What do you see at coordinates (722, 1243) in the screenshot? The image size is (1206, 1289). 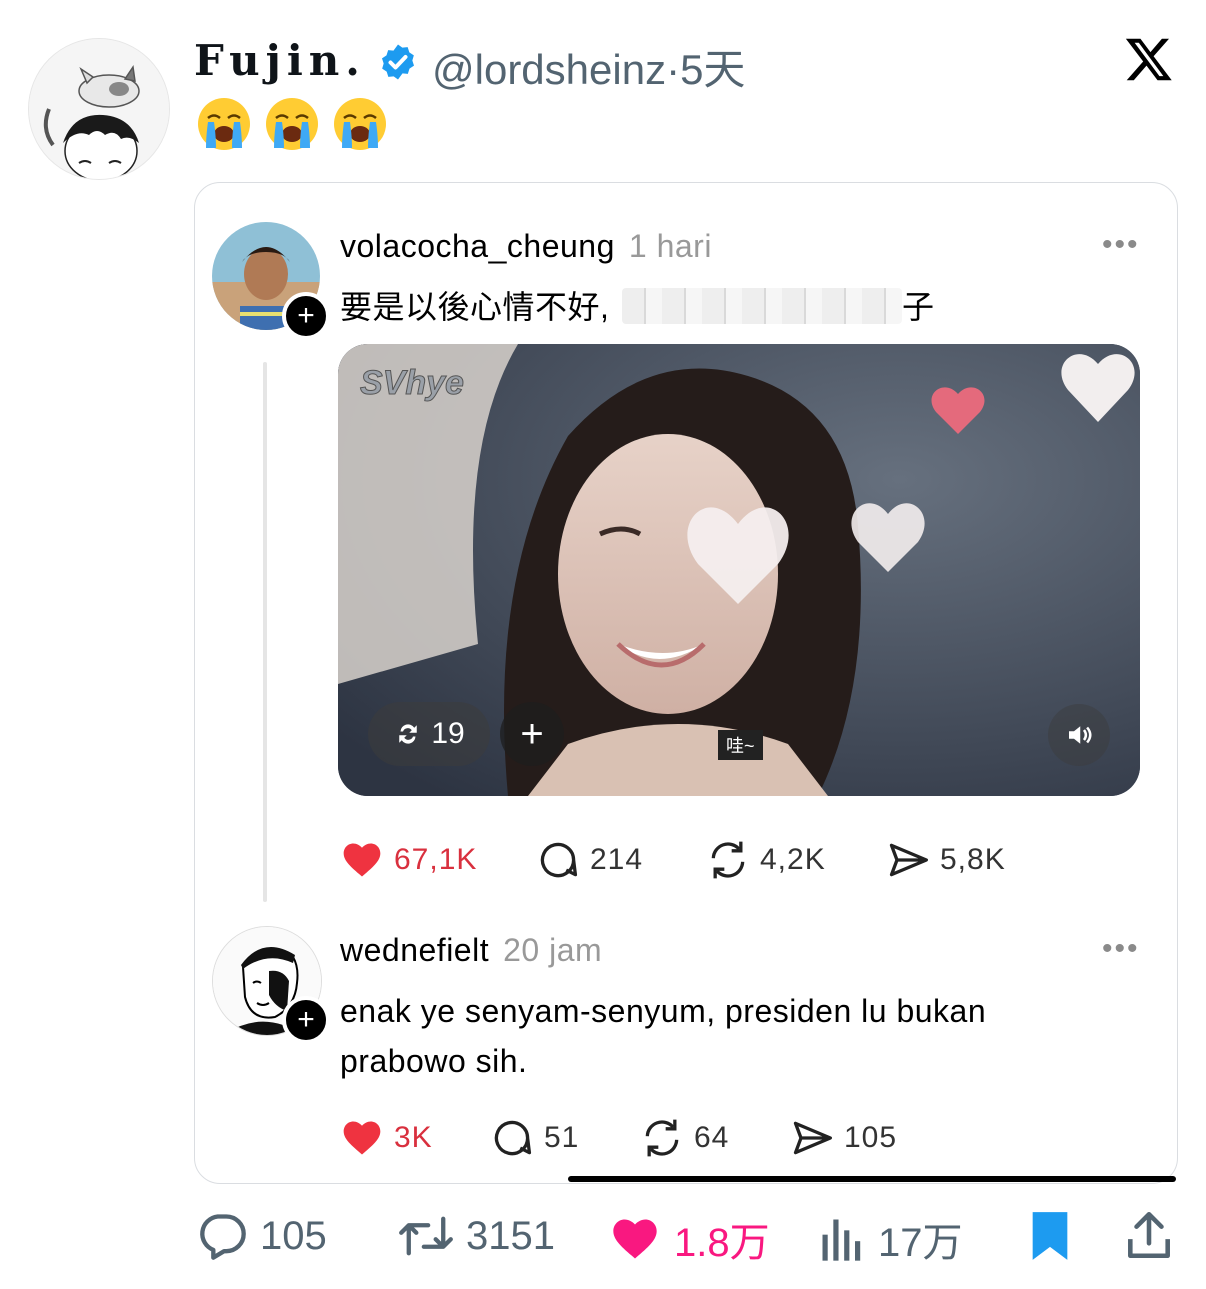 I see `tweet-like-count: 1.8万` at bounding box center [722, 1243].